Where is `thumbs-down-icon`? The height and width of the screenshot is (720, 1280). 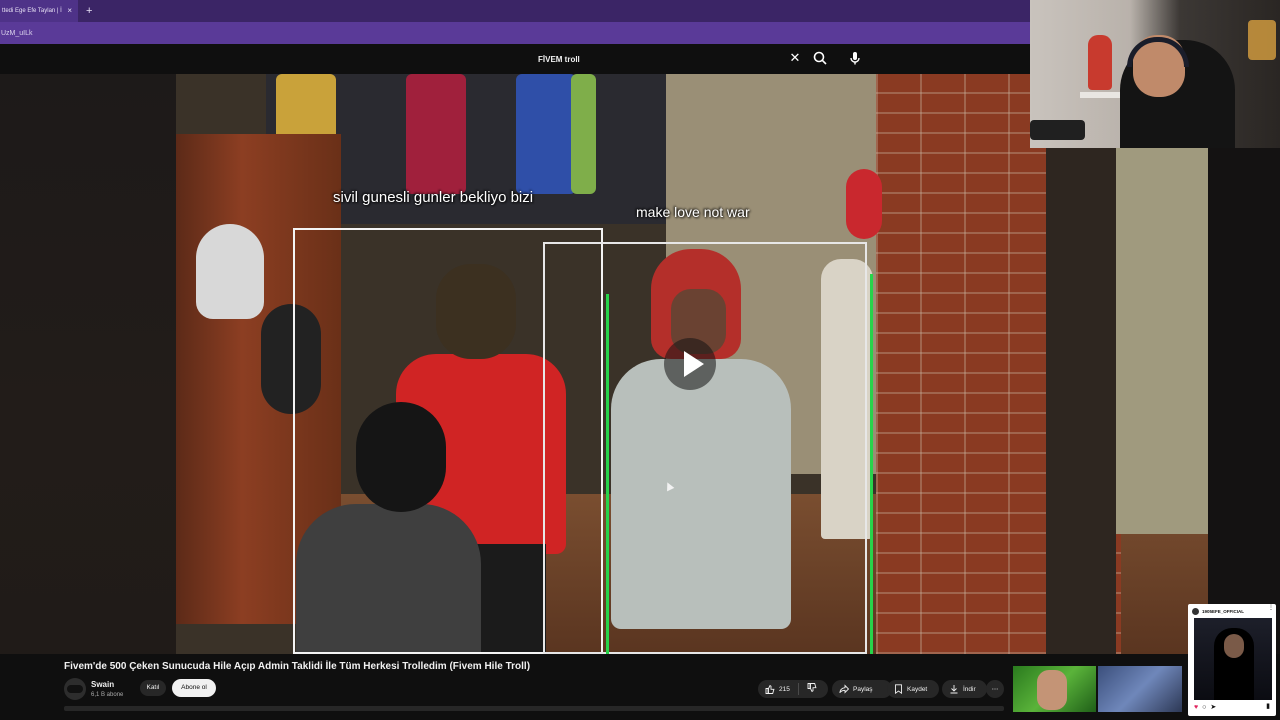 thumbs-down-icon is located at coordinates (812, 688).